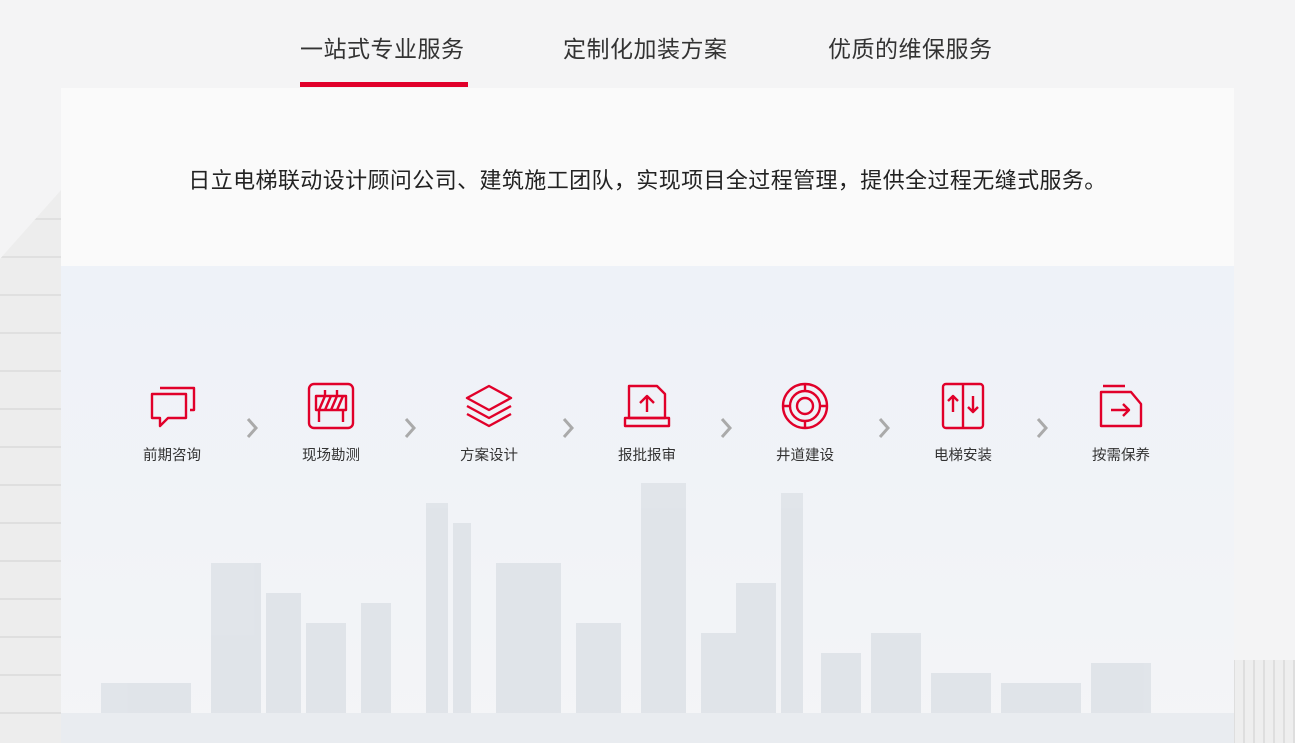 This screenshot has width=1295, height=743. I want to click on step-maintenance: 按需保养, so click(1121, 422).